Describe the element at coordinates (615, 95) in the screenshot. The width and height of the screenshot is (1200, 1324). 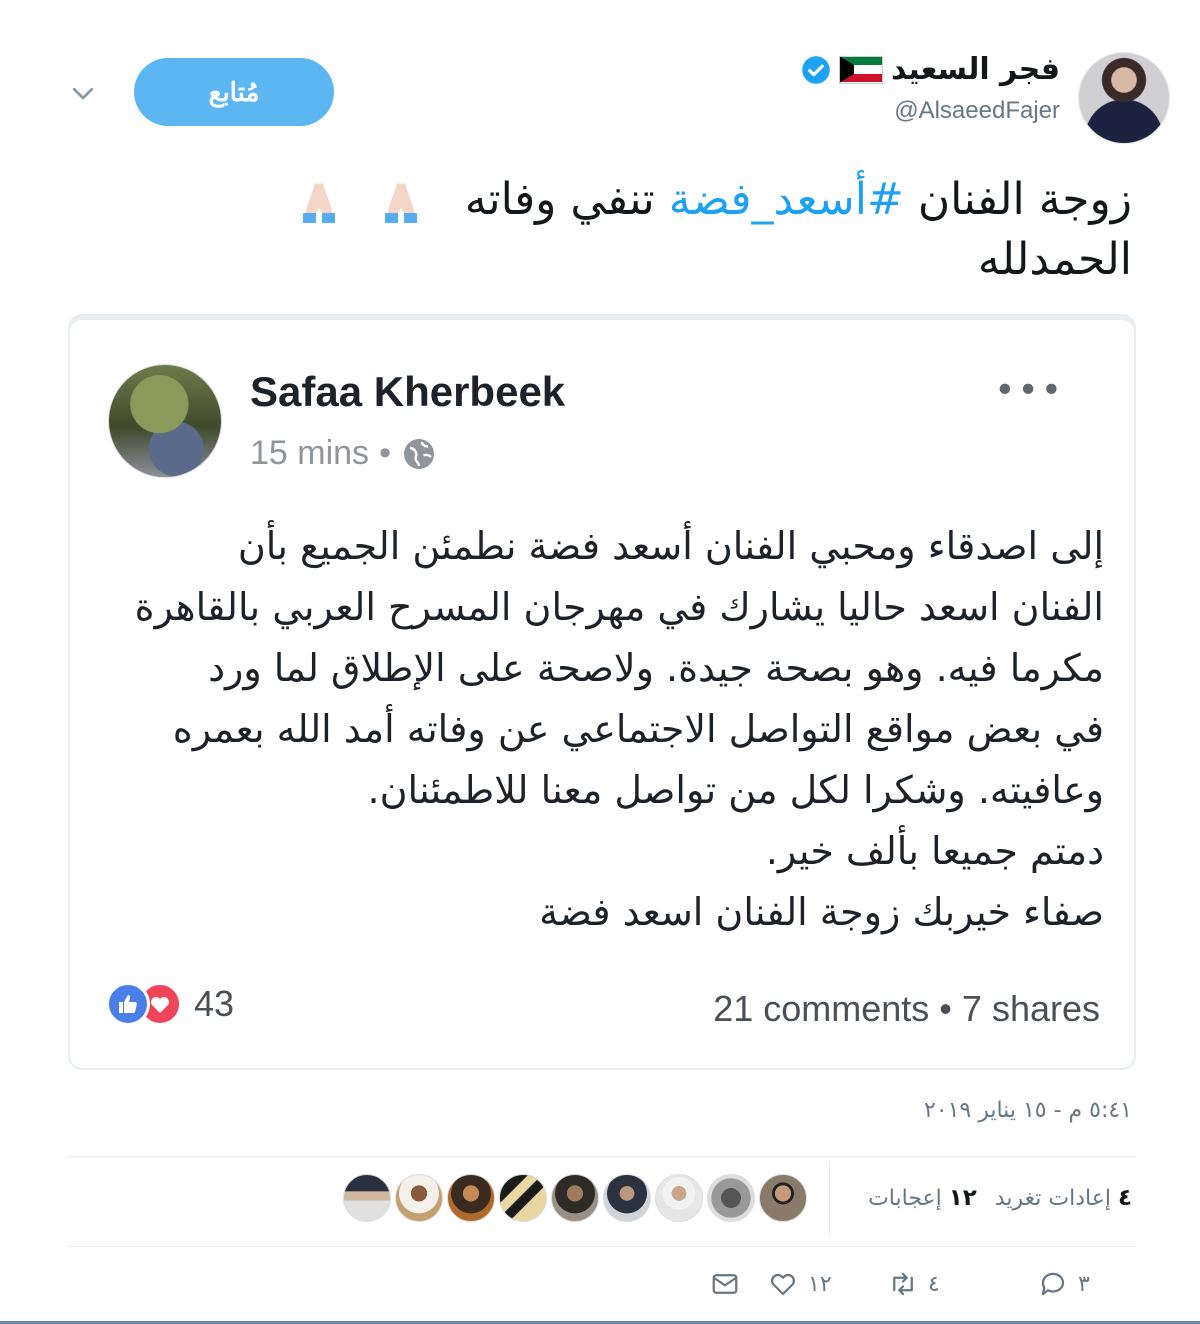
I see `tweet-header: فجر السعيد @AlsaeedFajer مُتابع` at that location.